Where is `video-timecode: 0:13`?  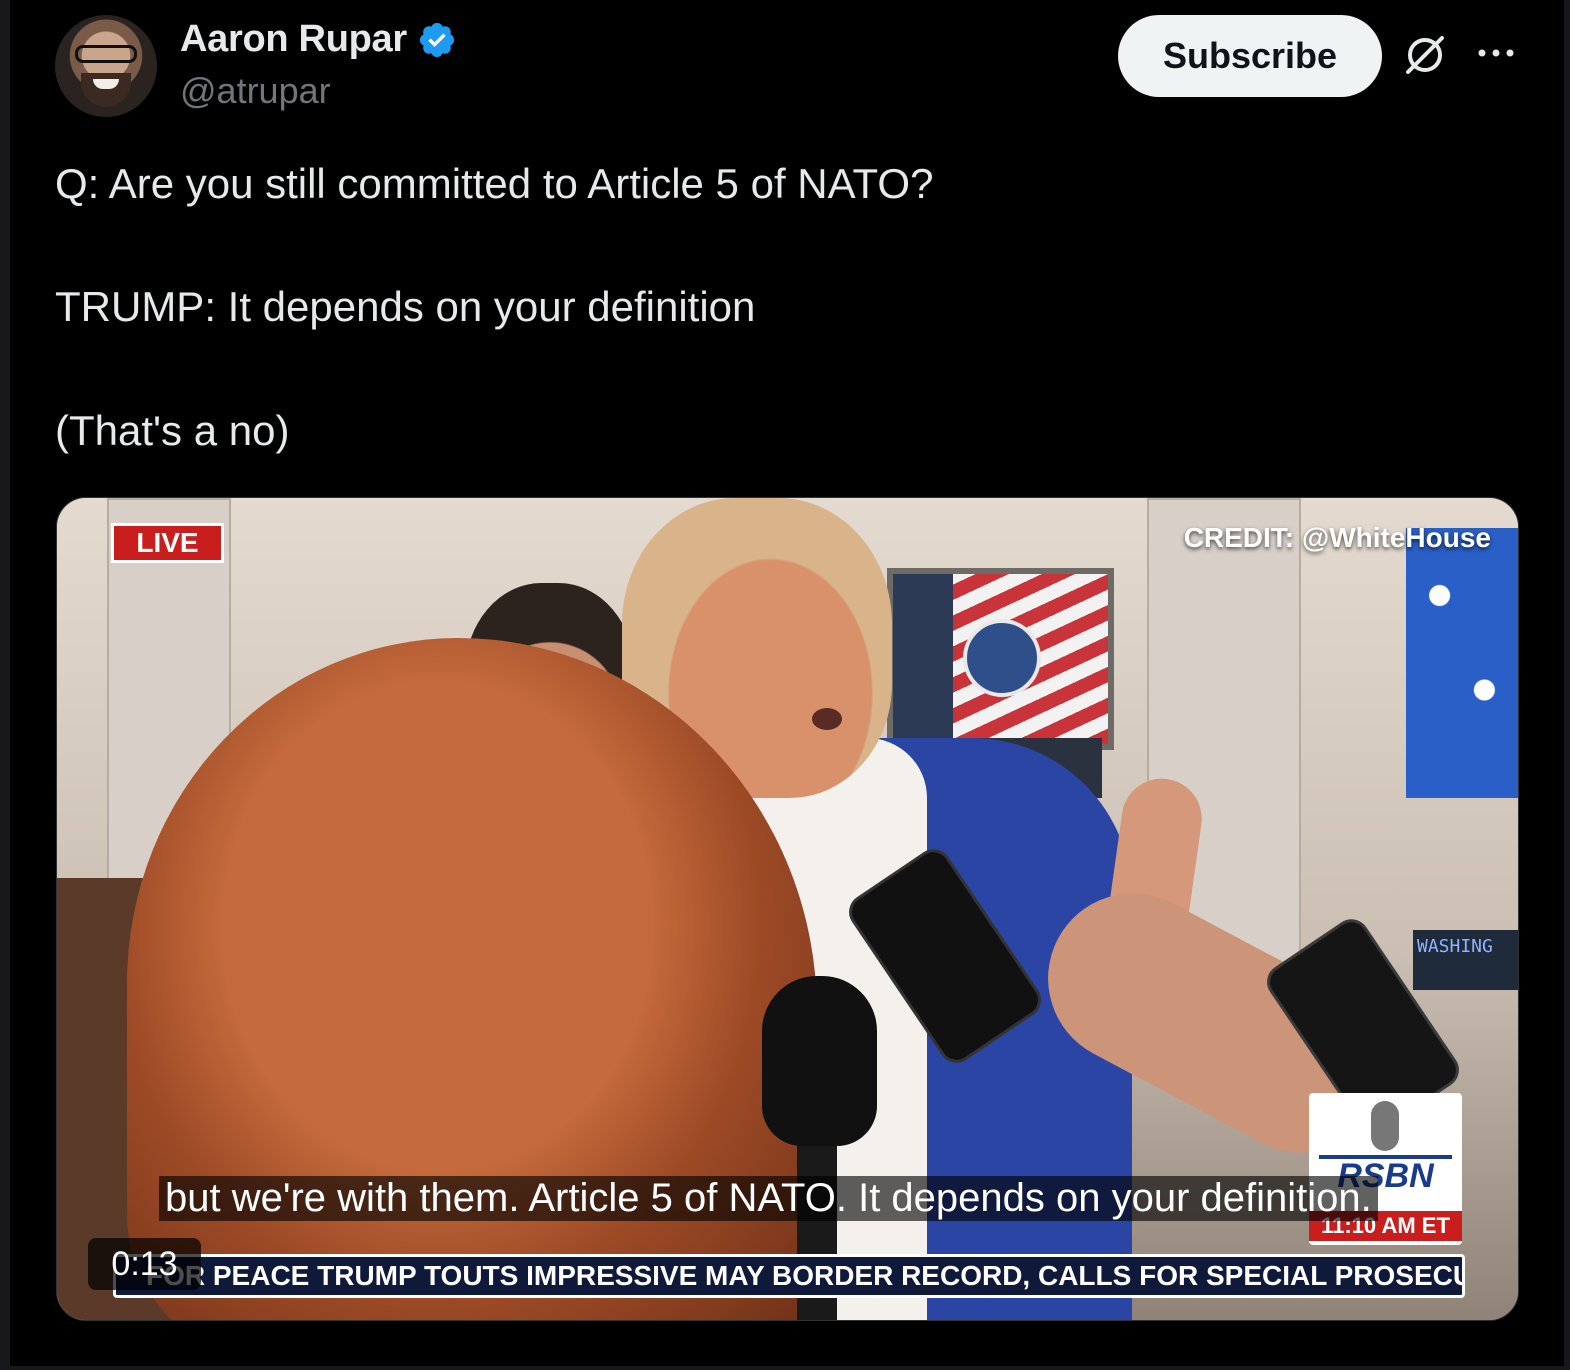
video-timecode: 0:13 is located at coordinates (144, 1264).